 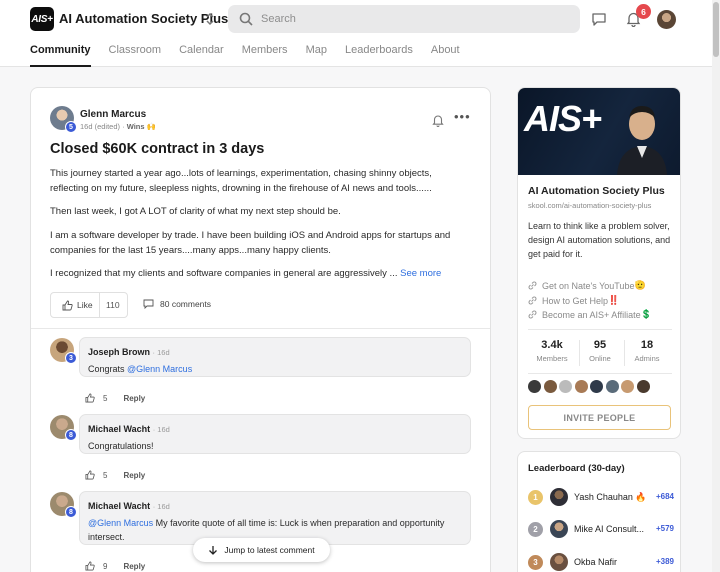 What do you see at coordinates (136, 126) in the screenshot?
I see `post-category: Wins` at bounding box center [136, 126].